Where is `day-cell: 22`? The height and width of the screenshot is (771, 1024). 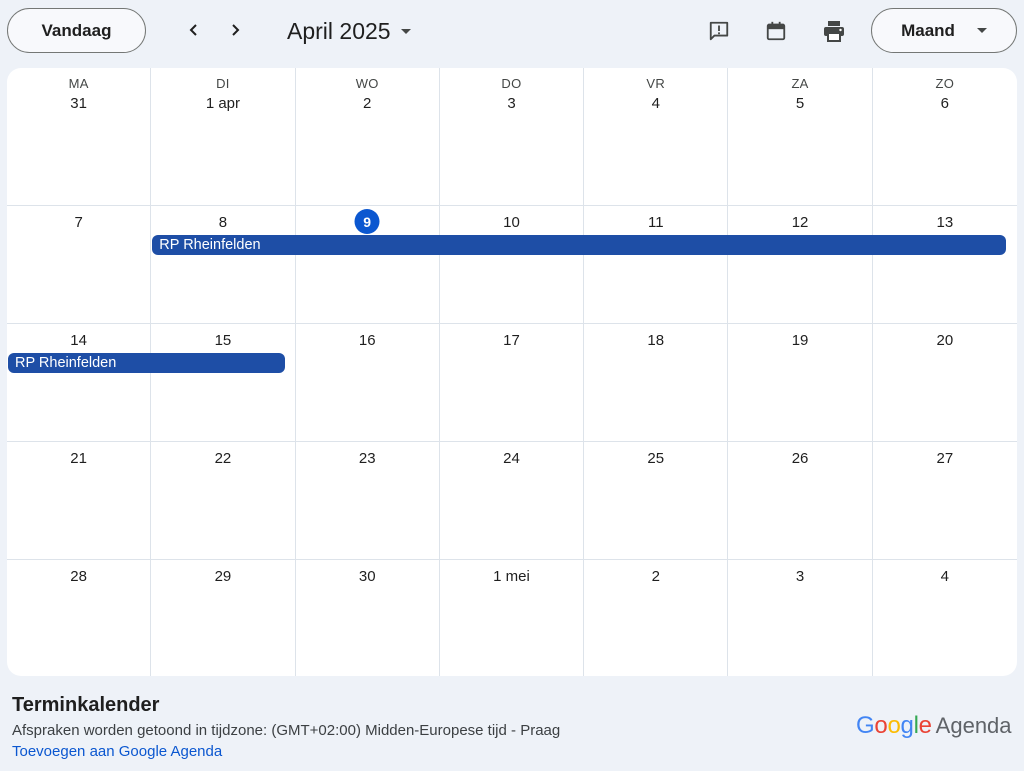 day-cell: 22 is located at coordinates (223, 501).